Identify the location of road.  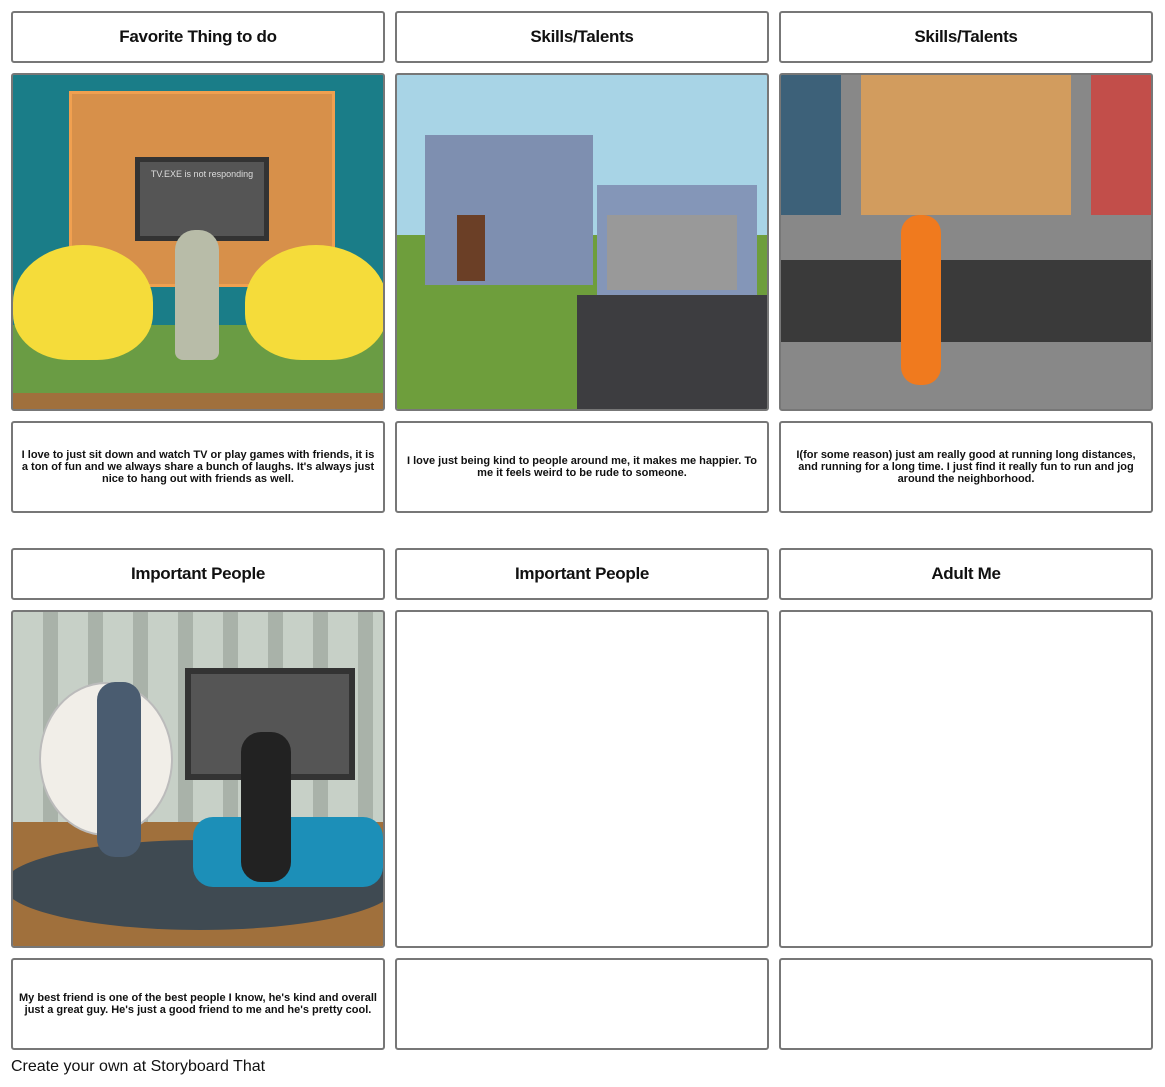
(966, 301).